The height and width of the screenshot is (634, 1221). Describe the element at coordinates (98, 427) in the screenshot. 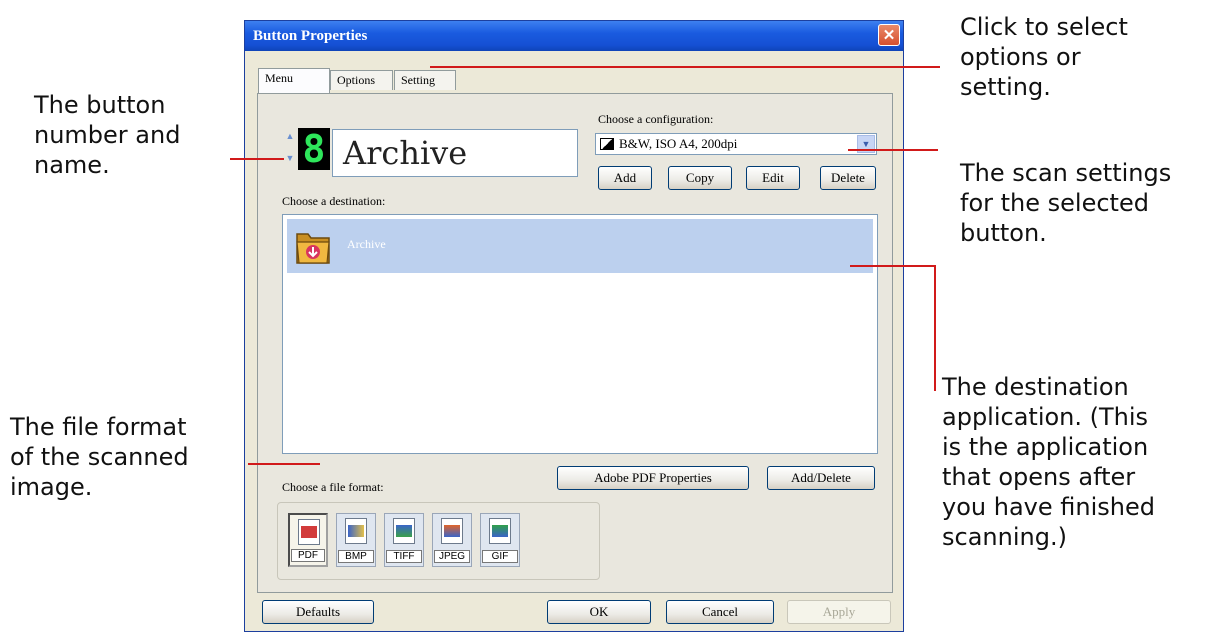

I see `callout-line: The file format` at that location.